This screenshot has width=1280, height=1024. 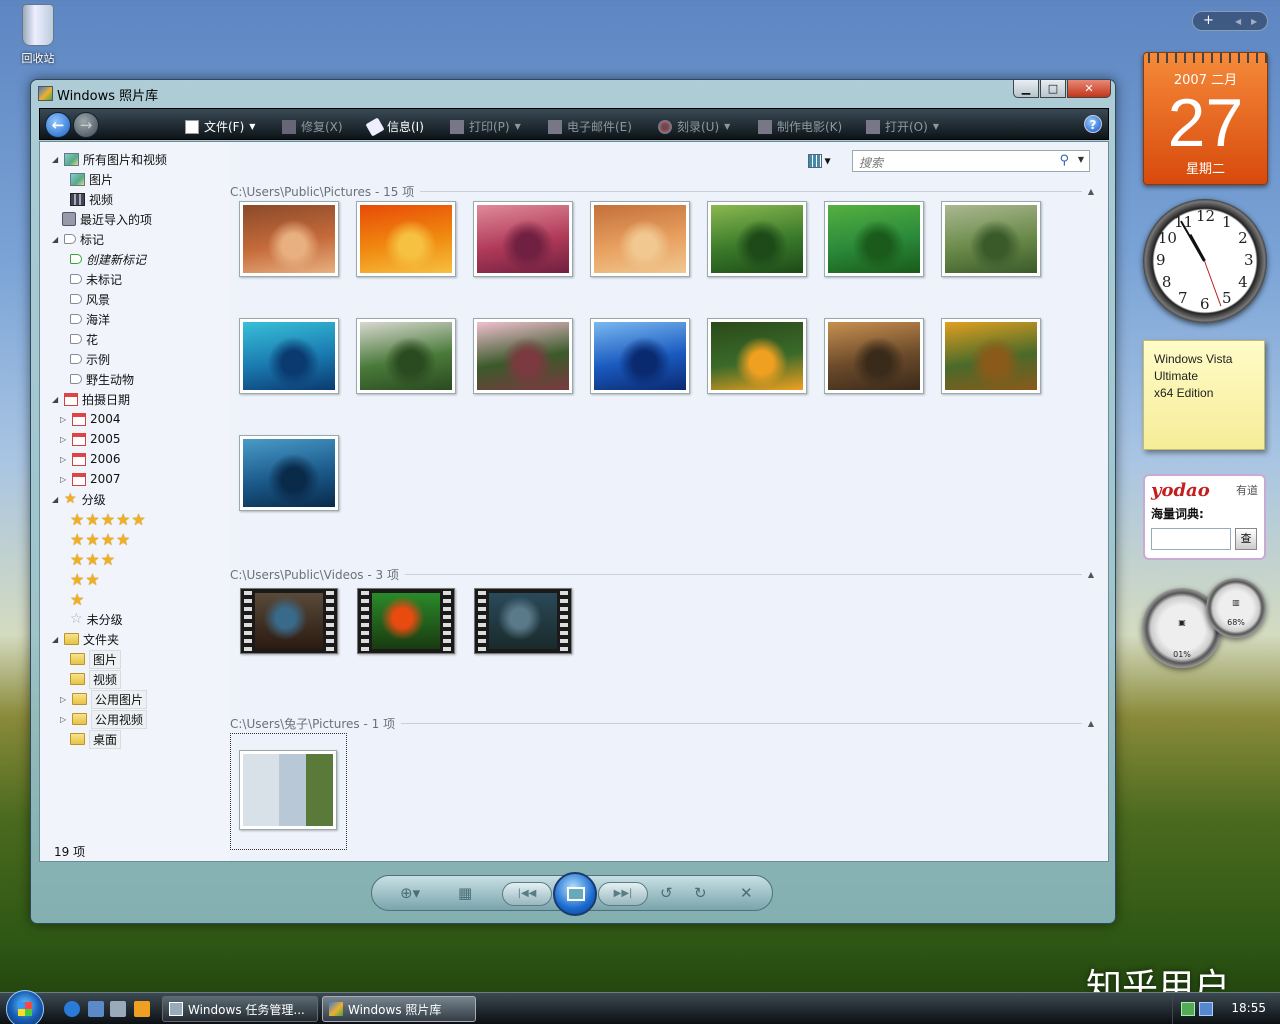 I want to click on file-menu: 文件(F) ▼, so click(x=220, y=126).